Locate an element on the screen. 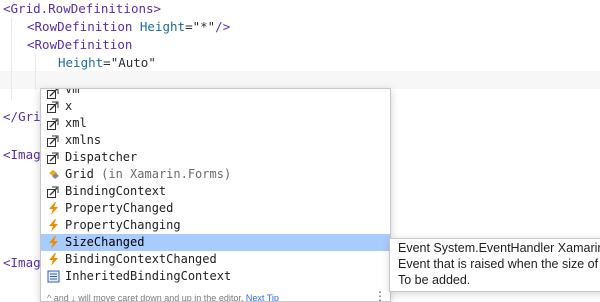 The height and width of the screenshot is (302, 600). completion-item-label: BindingContext is located at coordinates (116, 191).